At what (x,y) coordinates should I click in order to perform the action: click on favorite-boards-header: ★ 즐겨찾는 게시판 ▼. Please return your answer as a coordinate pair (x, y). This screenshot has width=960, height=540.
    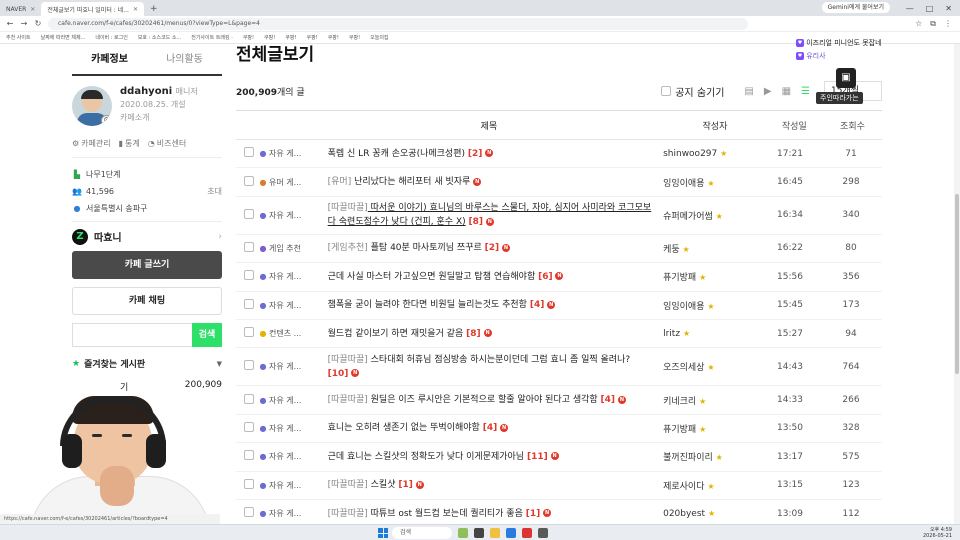
    Looking at the image, I should click on (147, 364).